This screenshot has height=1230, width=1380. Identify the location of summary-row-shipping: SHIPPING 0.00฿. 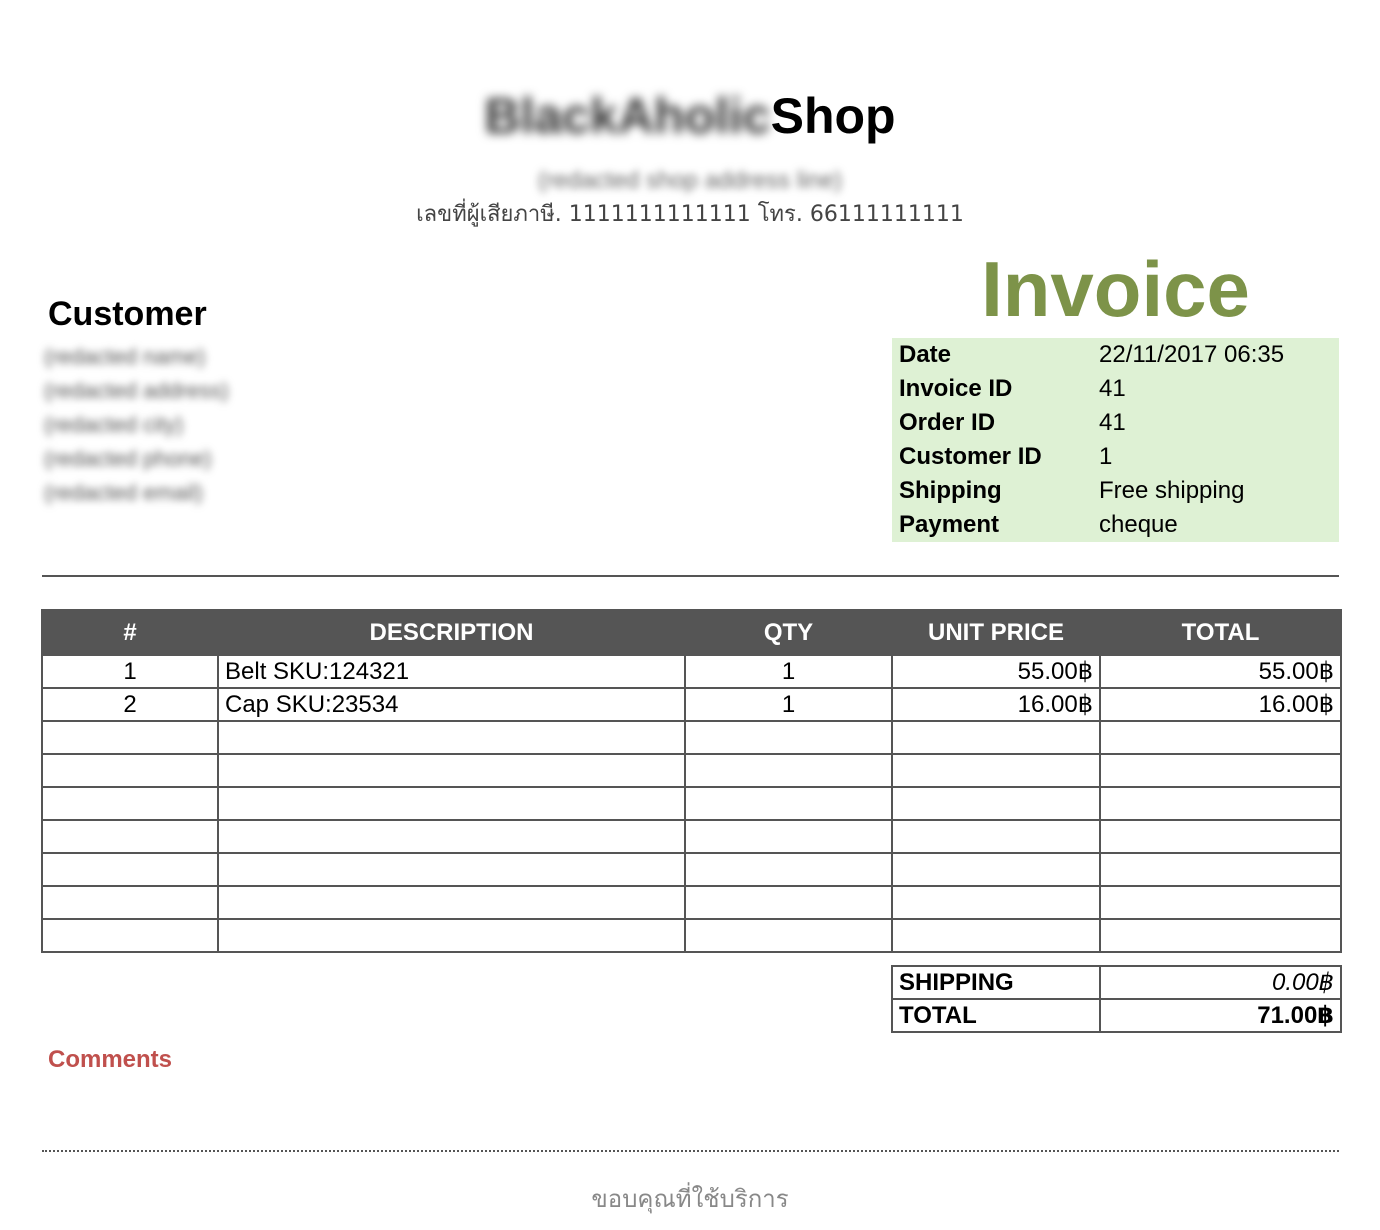
(1116, 982).